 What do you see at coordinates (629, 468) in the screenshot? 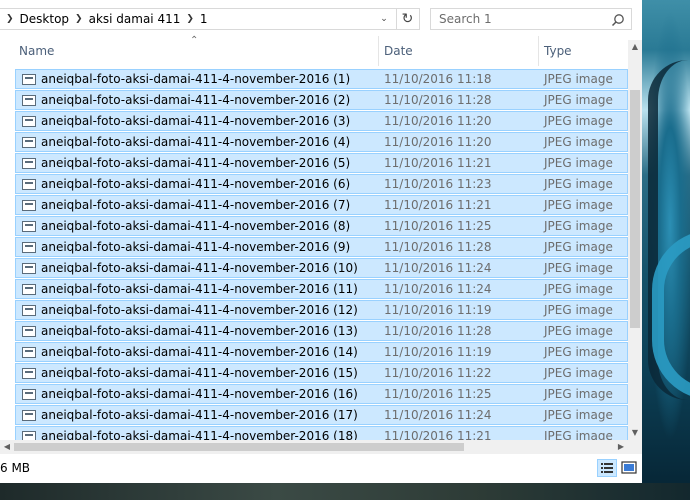
I see `large-icons-view-icon` at bounding box center [629, 468].